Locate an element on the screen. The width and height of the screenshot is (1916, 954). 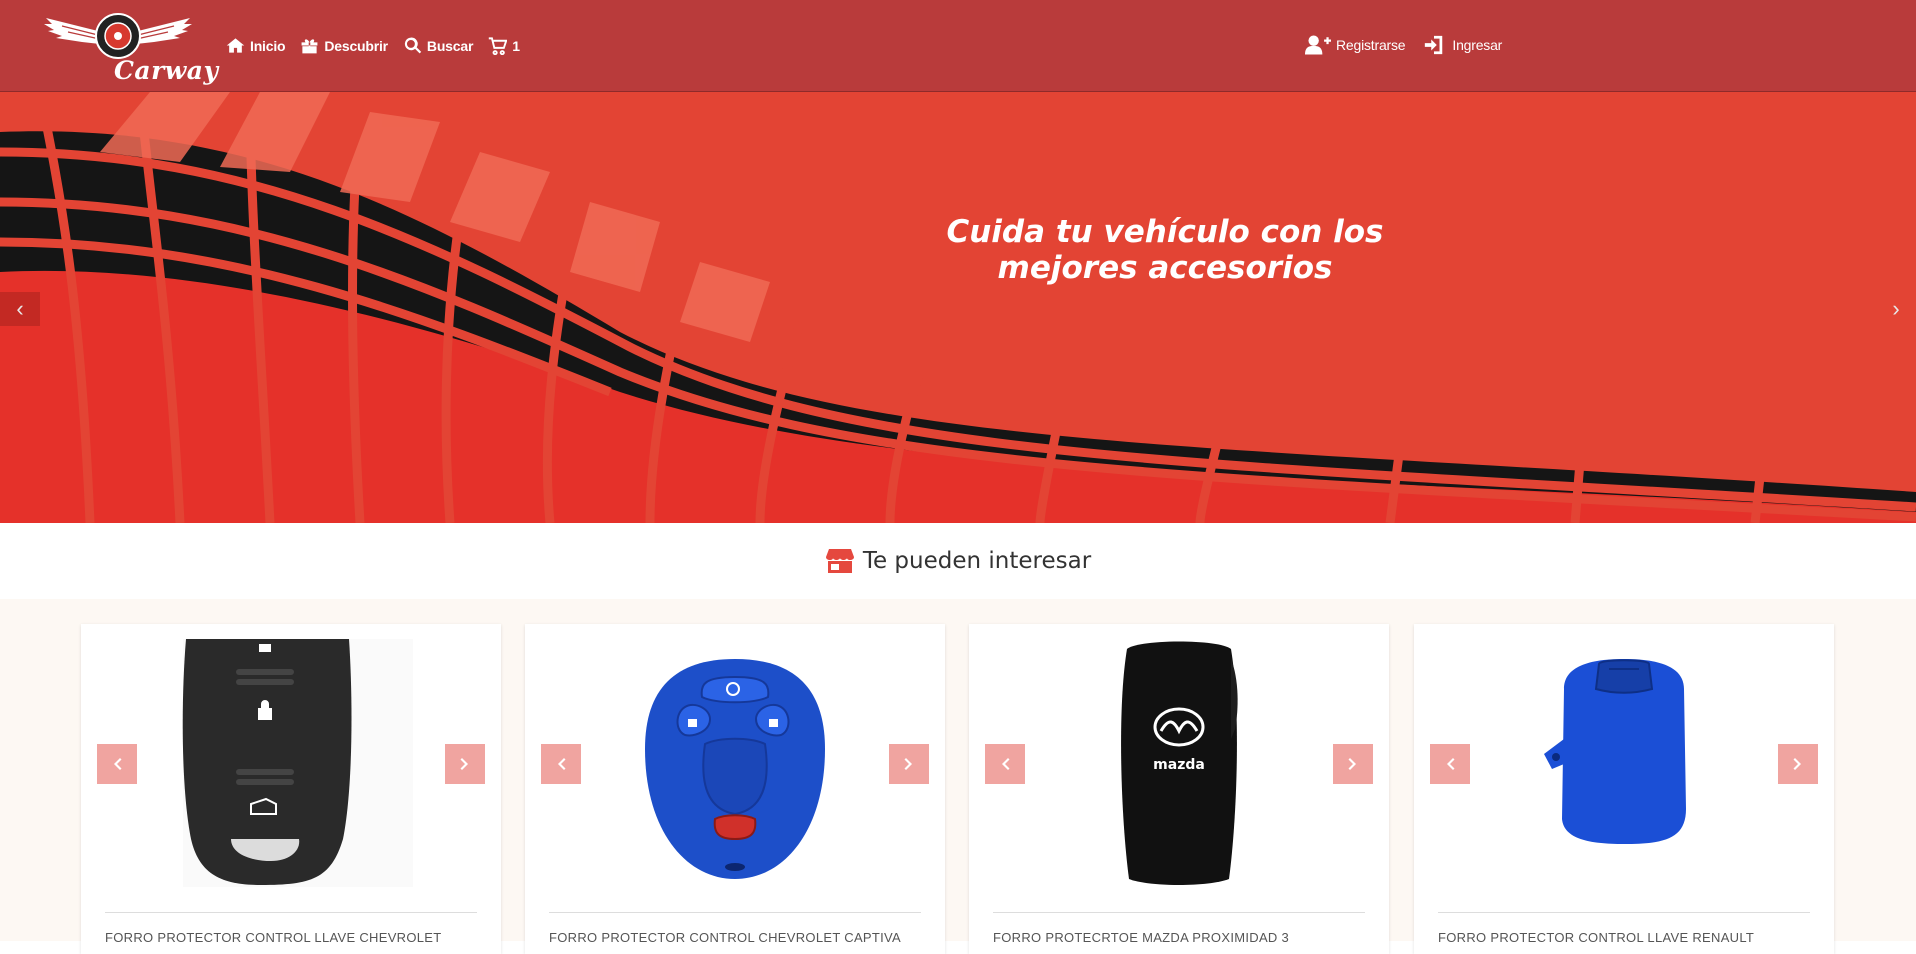
product-name: FORRO PROTECTOR CONTROL LLAVE CHEVROLET is located at coordinates (291, 937).